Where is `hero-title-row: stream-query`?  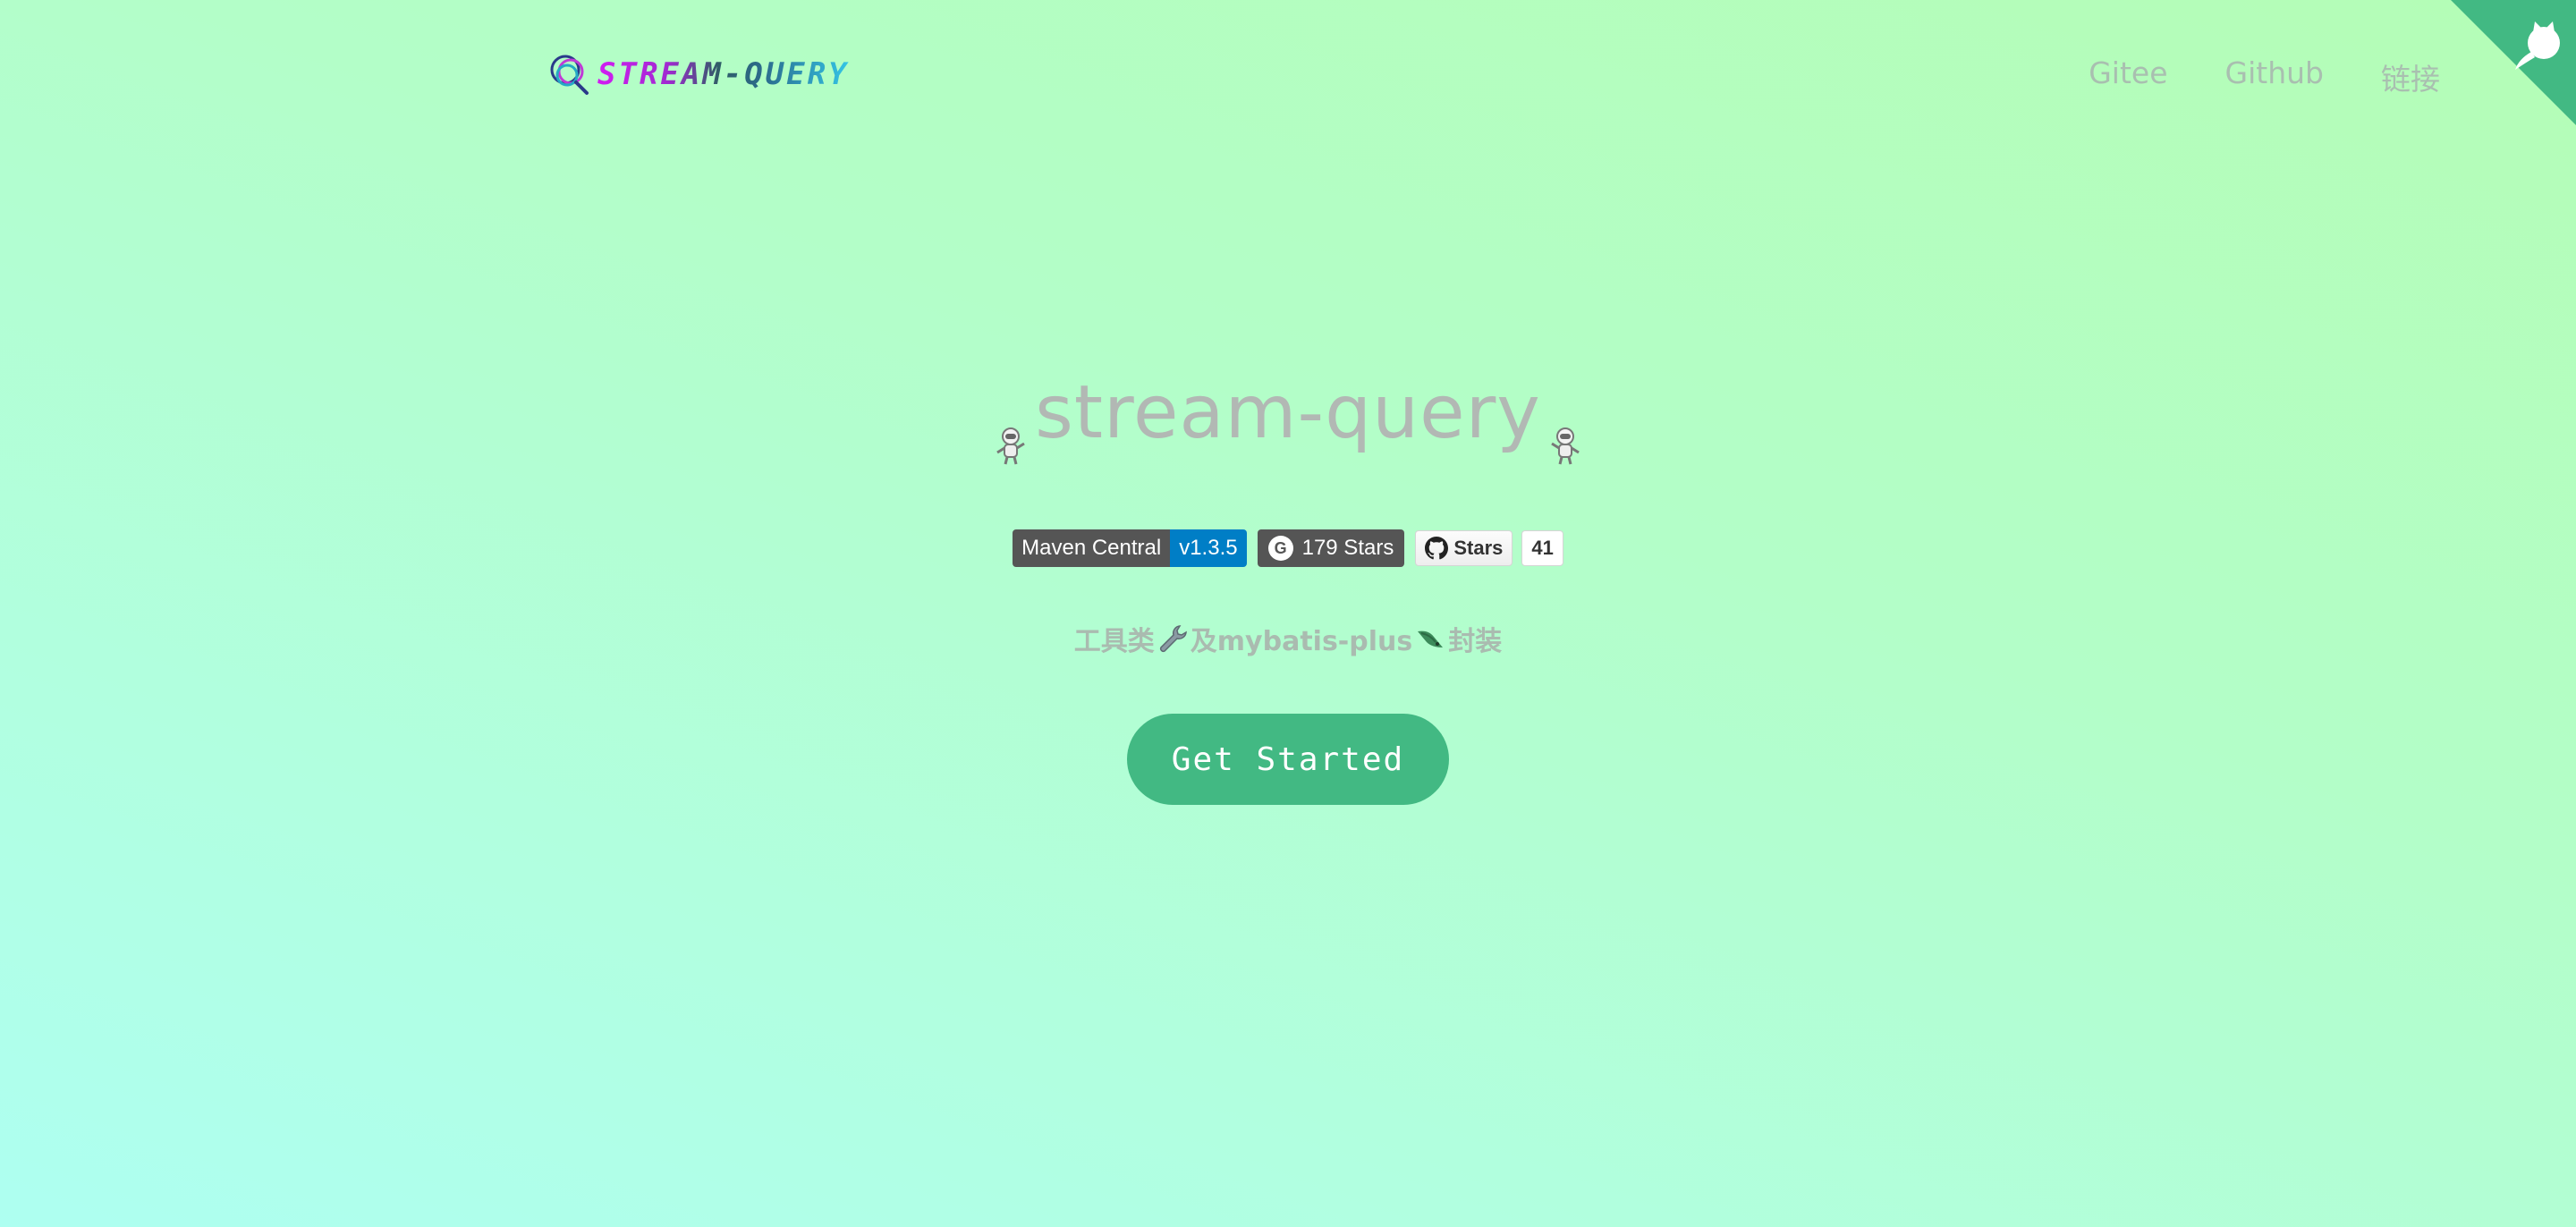 hero-title-row: stream-query is located at coordinates (1288, 416).